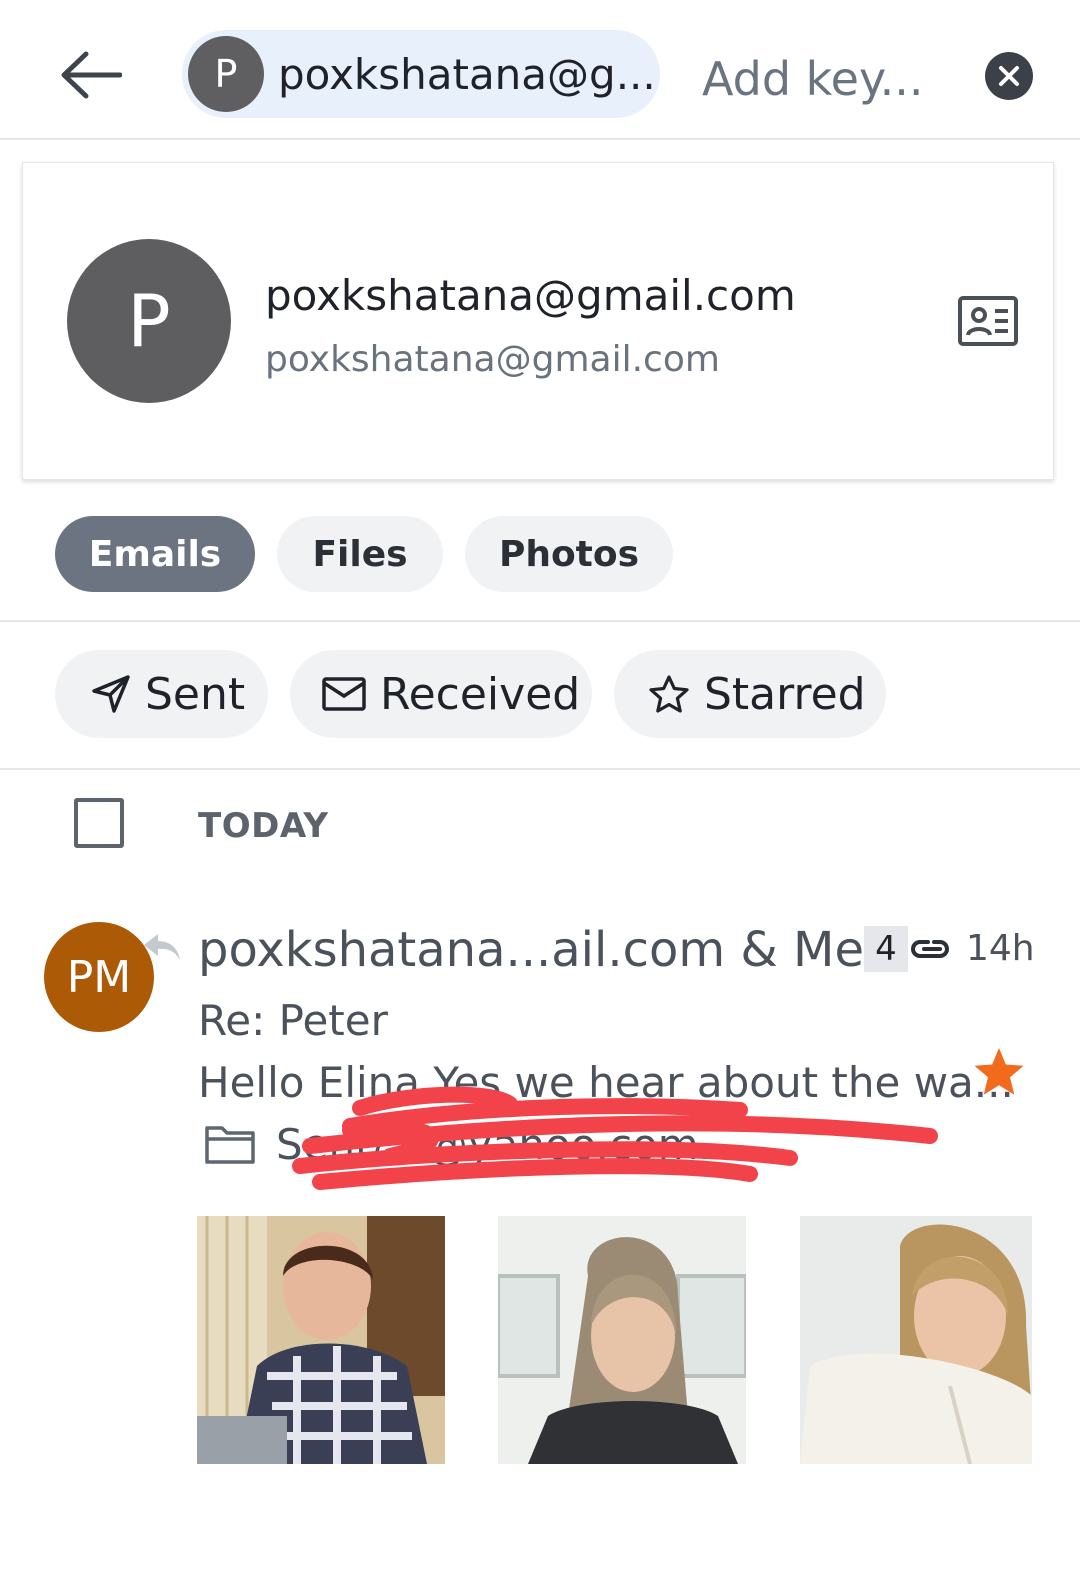 The width and height of the screenshot is (1080, 1576). I want to click on filter-starred-label: Starred, so click(785, 694).